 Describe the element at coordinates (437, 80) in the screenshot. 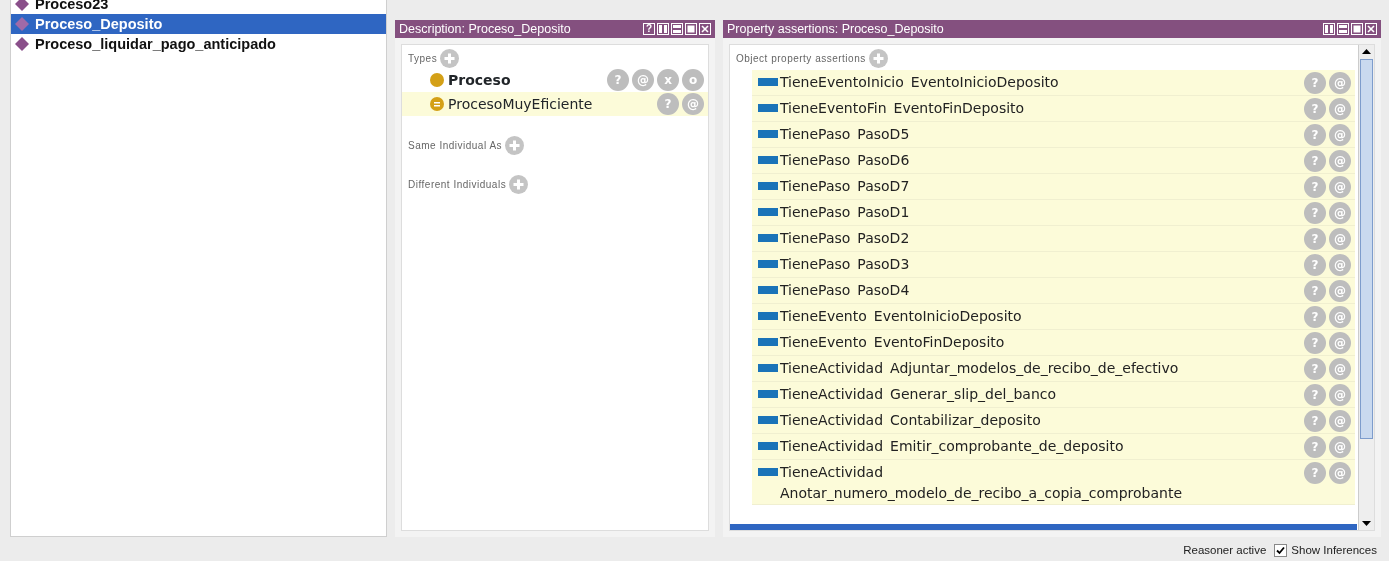

I see `class-icon` at that location.